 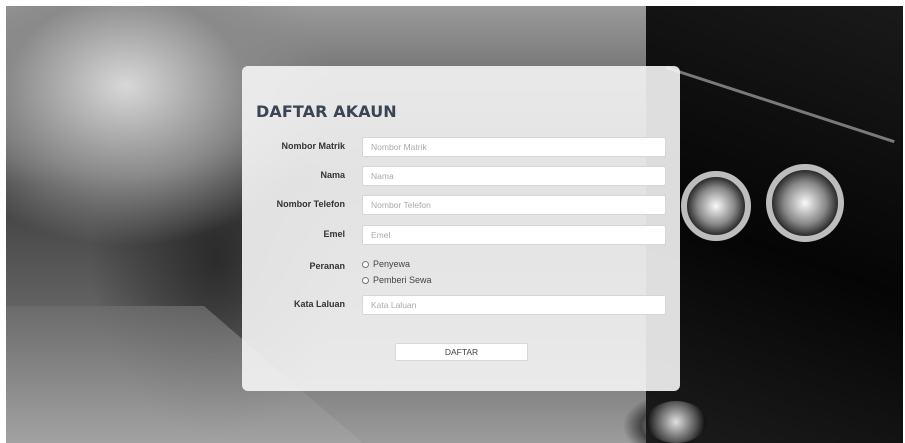 I want to click on phone-row: Nombor Telefon, so click(x=461, y=205).